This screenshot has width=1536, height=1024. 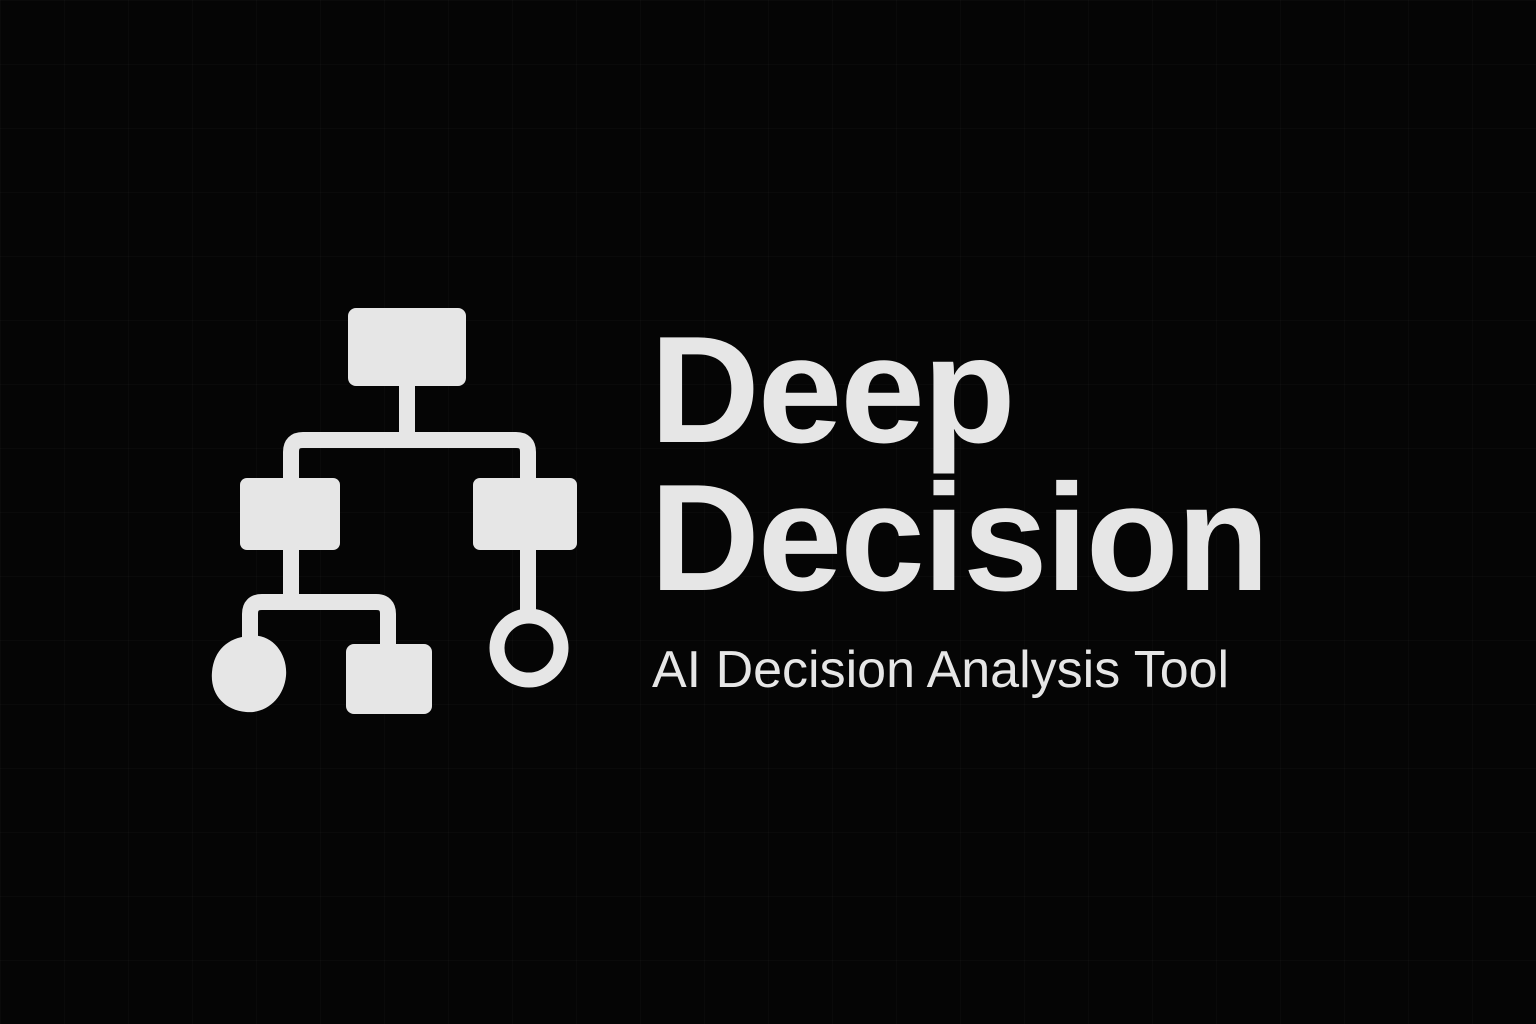 I want to click on circle-leaf-node, so click(x=249, y=674).